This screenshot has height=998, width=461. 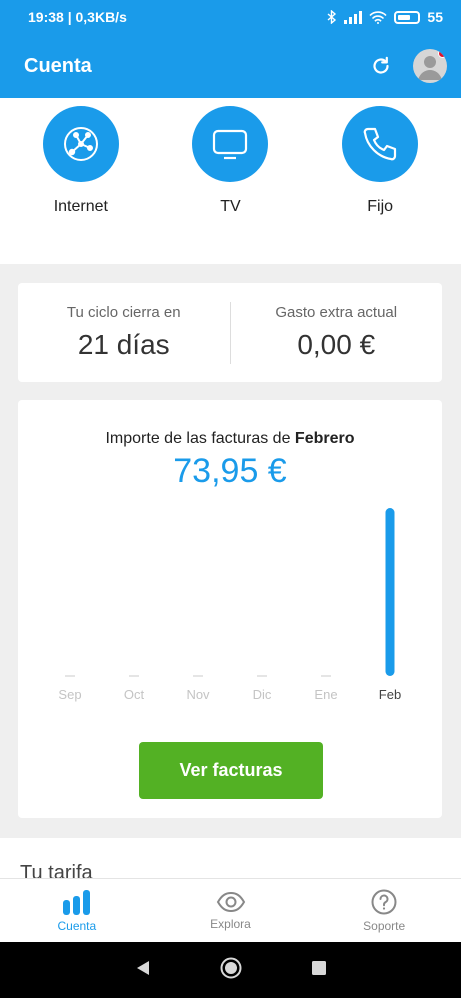 I want to click on nav-soporte: Soporte, so click(x=384, y=910).